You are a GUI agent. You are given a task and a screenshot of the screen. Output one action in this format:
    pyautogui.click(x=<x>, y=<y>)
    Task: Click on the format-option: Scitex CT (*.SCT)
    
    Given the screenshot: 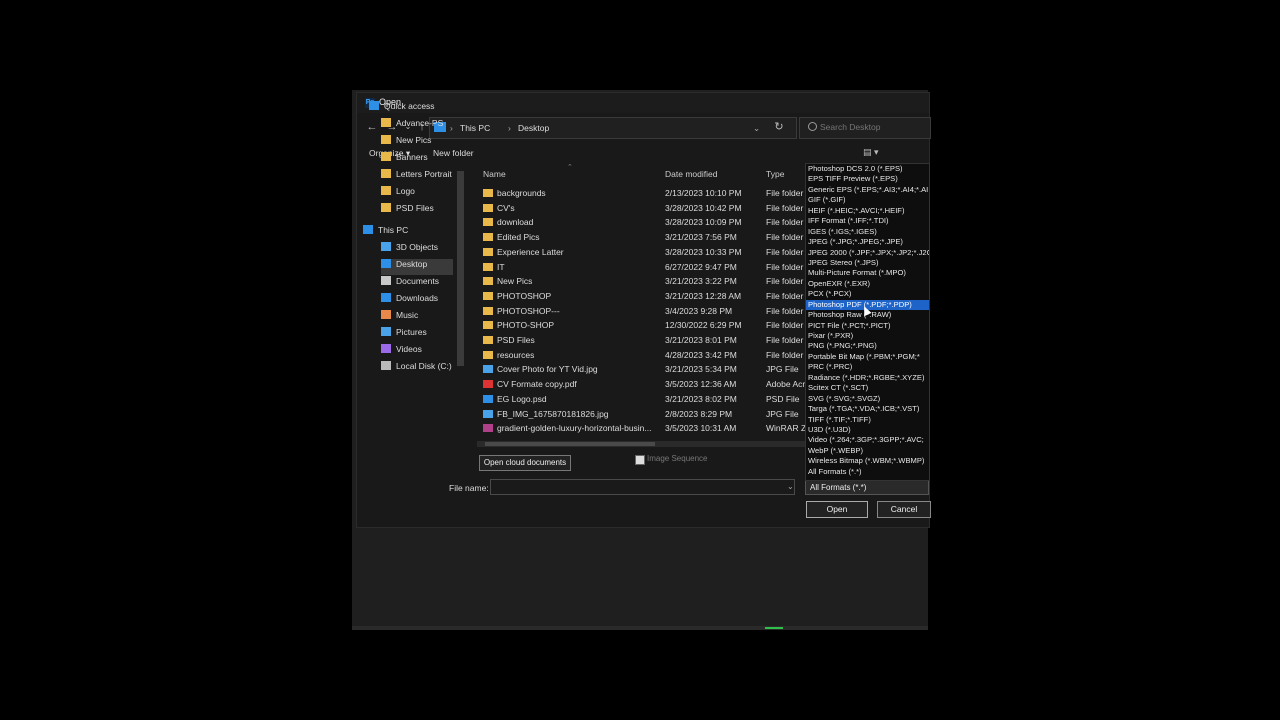 What is the action you would take?
    pyautogui.click(x=867, y=388)
    